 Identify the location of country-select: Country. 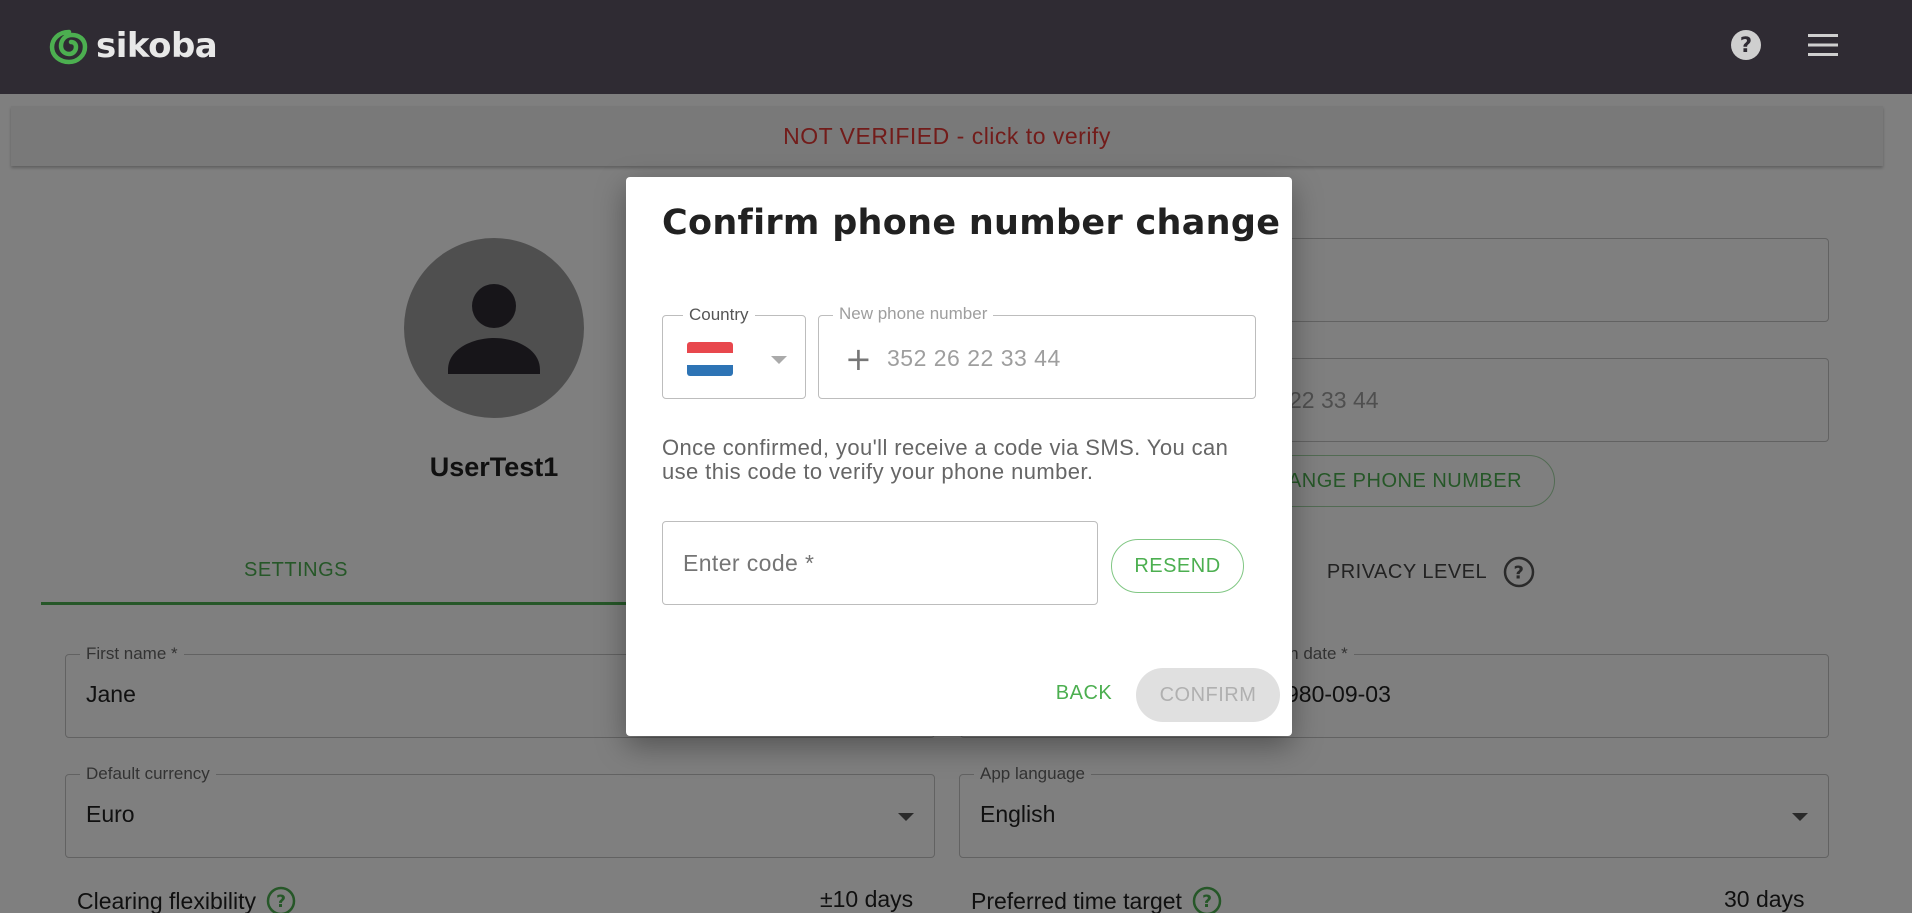
(734, 352).